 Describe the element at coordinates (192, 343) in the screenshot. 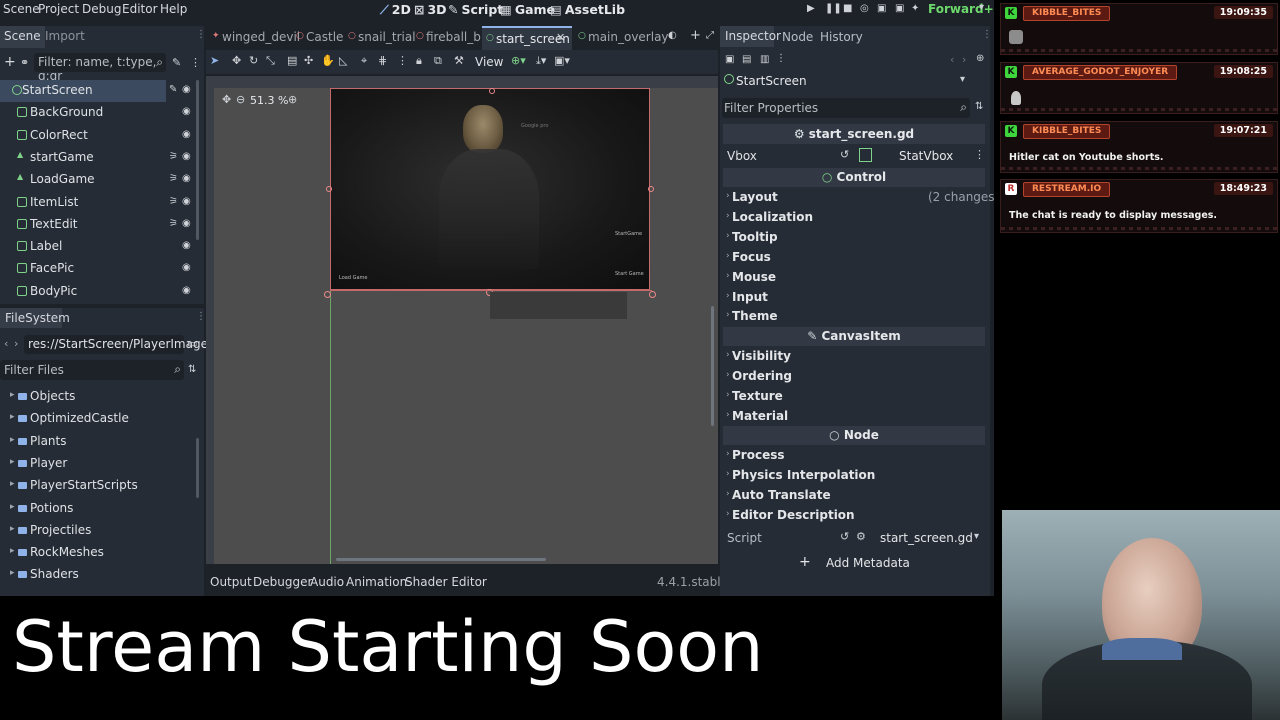

I see `split-mode-icon: ▭` at that location.